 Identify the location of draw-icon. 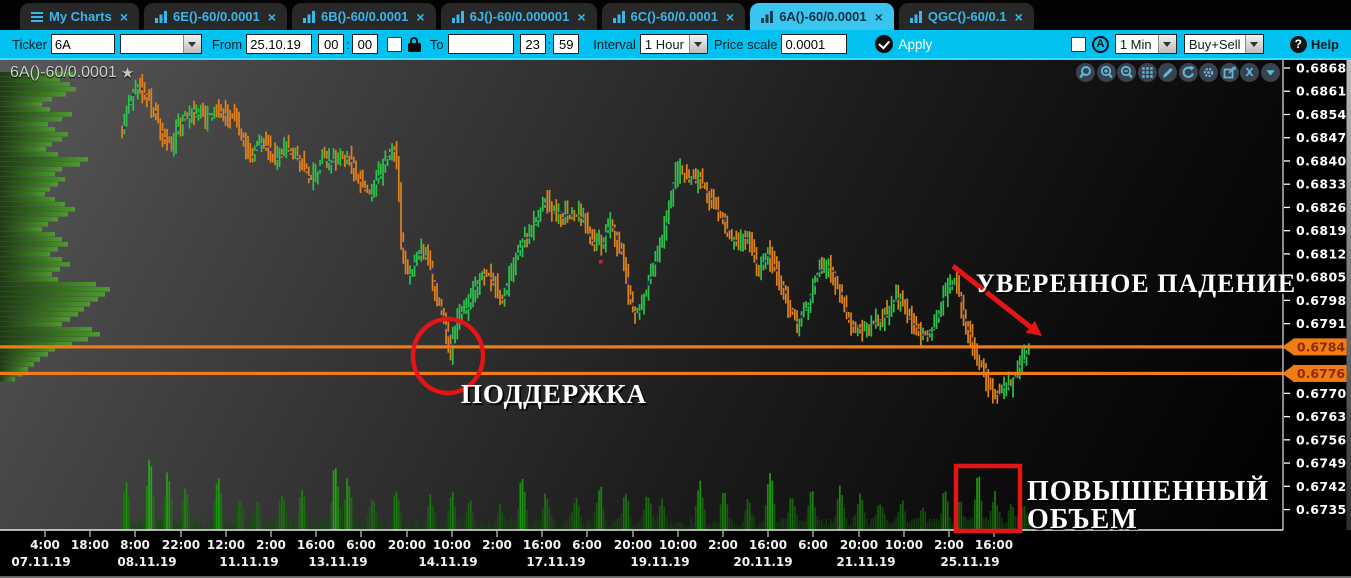
(1167, 72).